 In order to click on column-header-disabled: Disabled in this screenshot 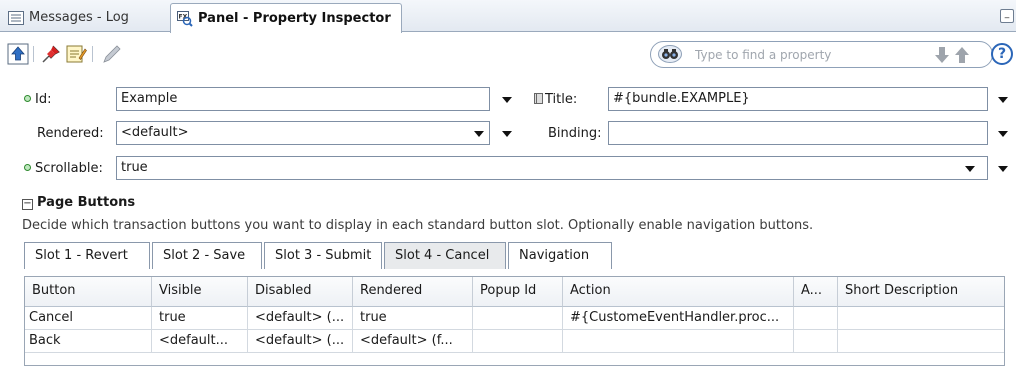, I will do `click(300, 292)`.